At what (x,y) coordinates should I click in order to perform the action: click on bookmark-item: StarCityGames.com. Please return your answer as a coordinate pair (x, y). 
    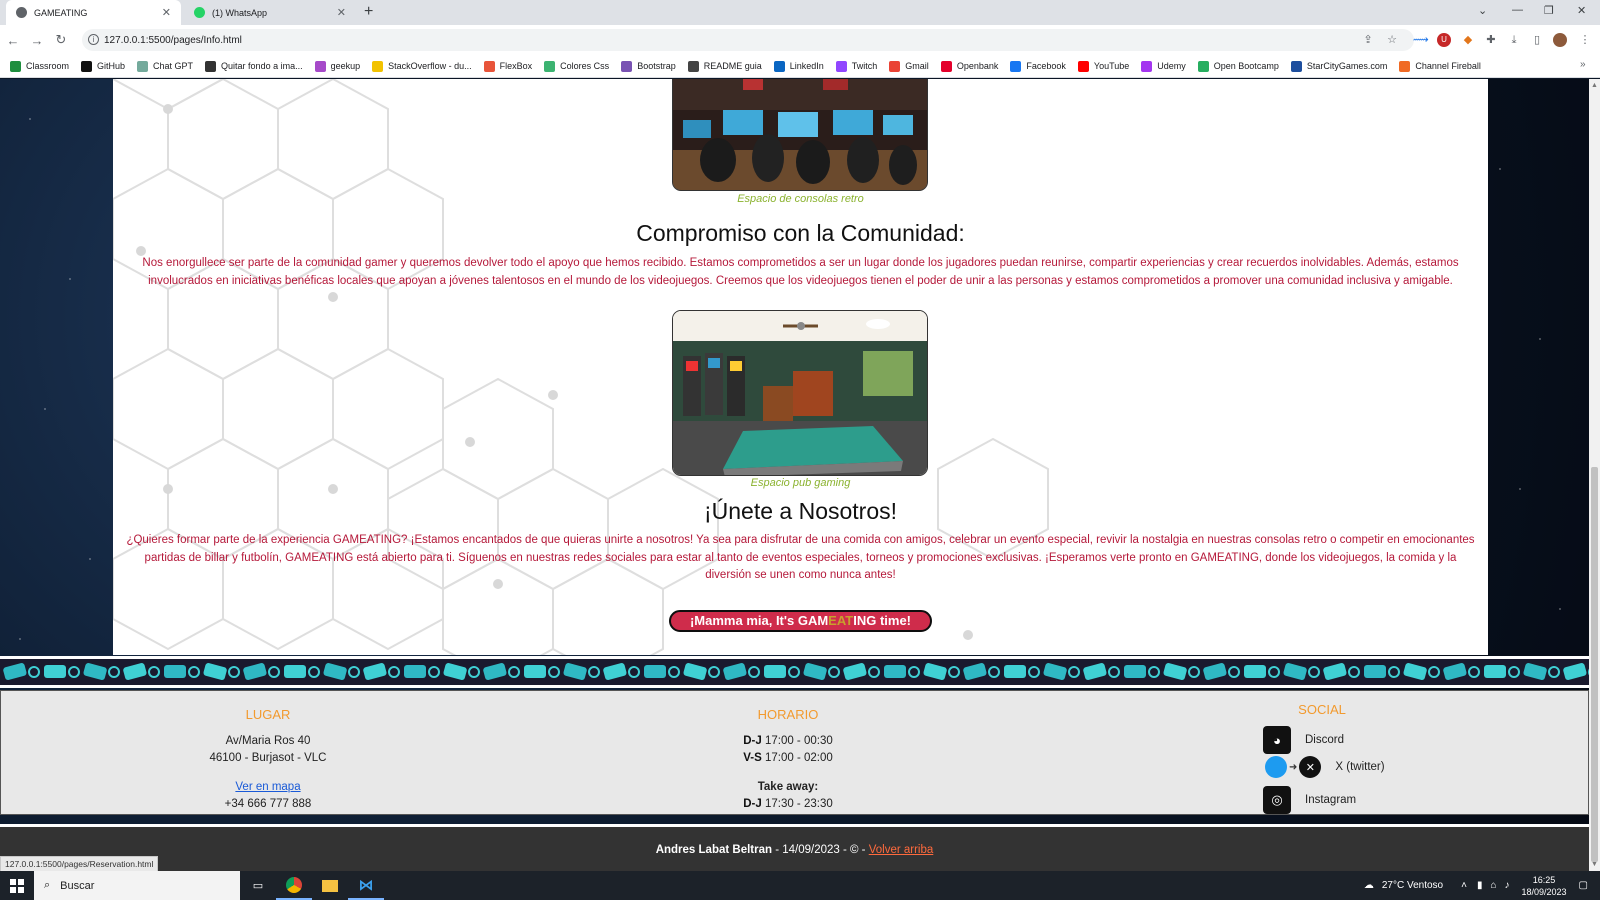
    Looking at the image, I should click on (1339, 66).